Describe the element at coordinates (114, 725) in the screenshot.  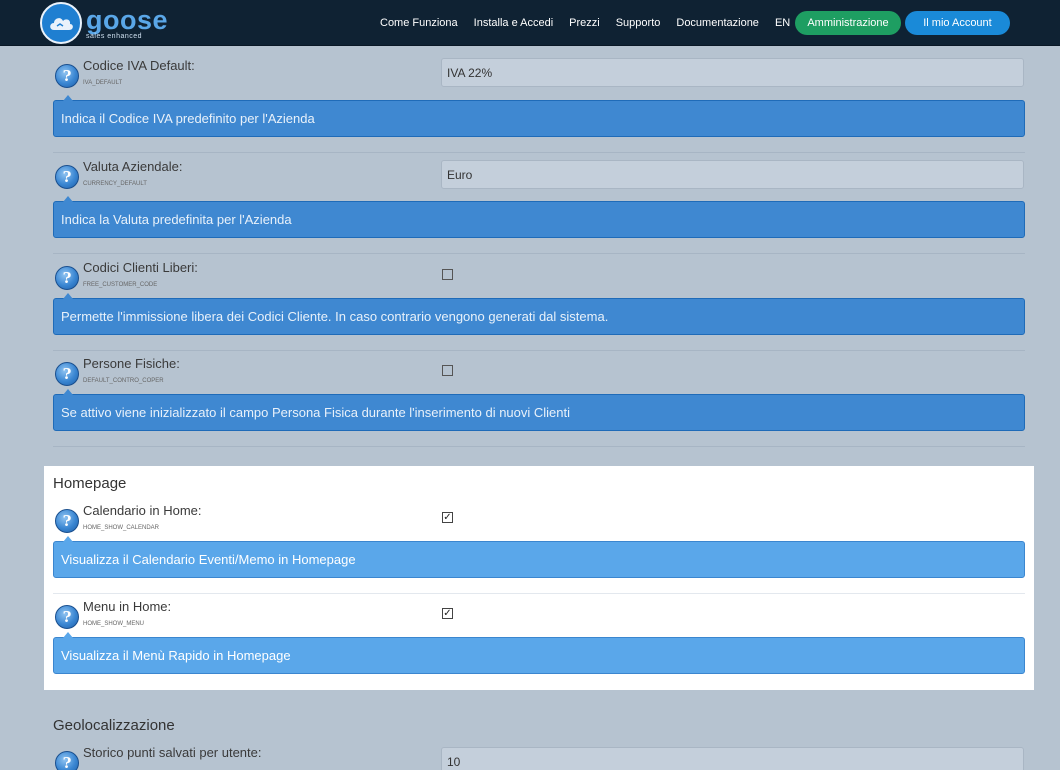
I see `section-title: Geolocalizzazione` at that location.